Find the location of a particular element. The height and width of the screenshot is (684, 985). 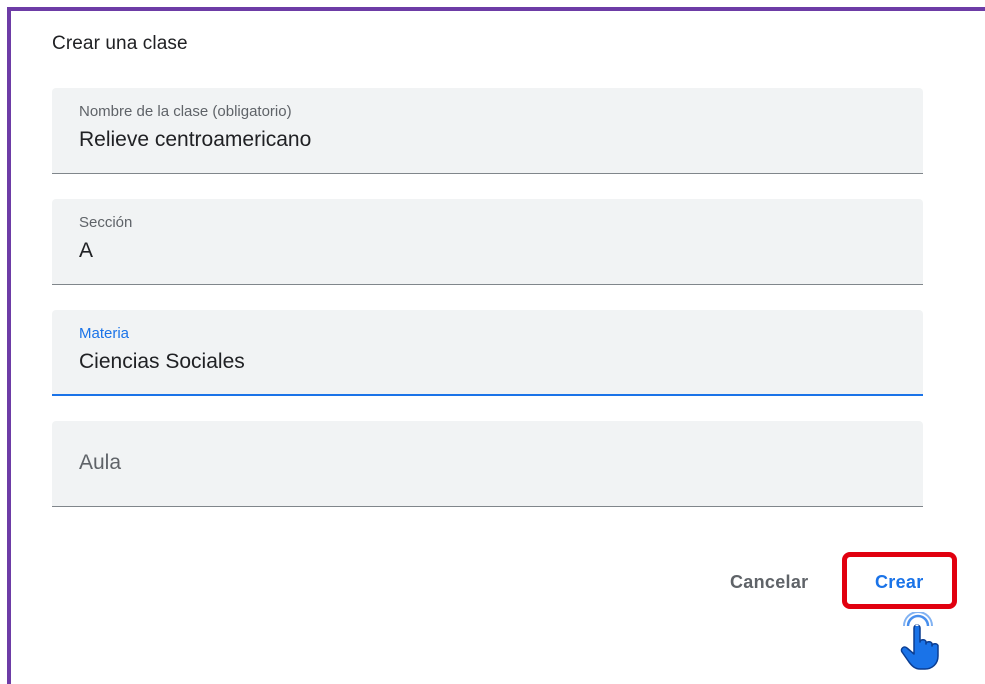

subject-value: Ciencias Sociales is located at coordinates (162, 362).